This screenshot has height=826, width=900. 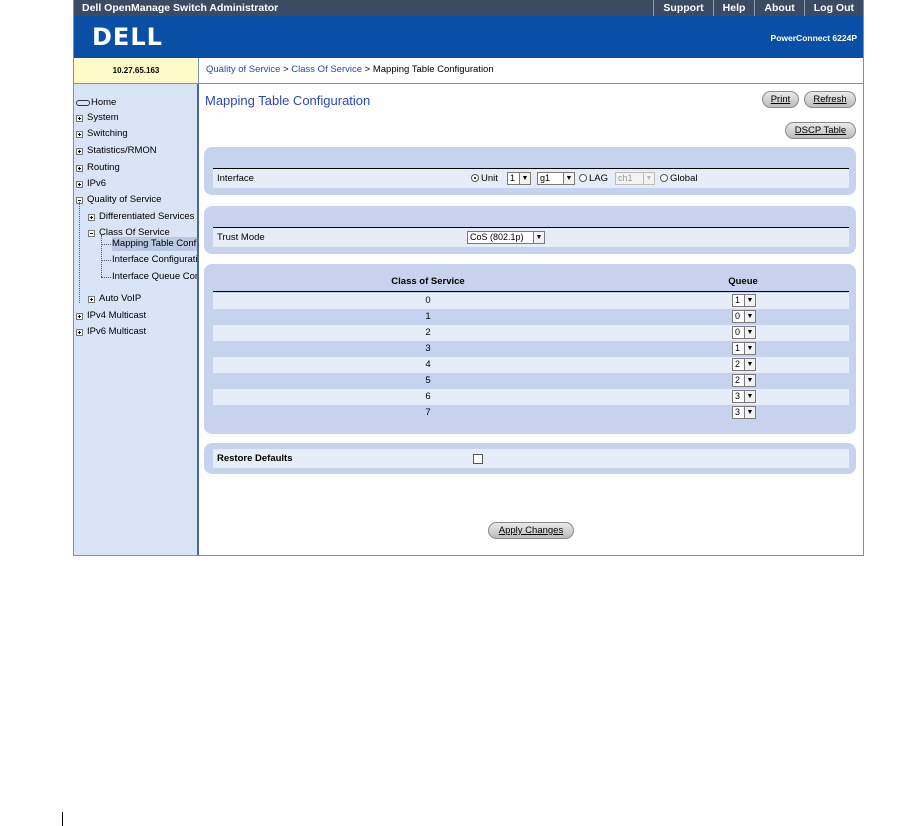 What do you see at coordinates (111, 332) in the screenshot?
I see `tree-item-ipv6-multicast: IPv6 Multicast` at bounding box center [111, 332].